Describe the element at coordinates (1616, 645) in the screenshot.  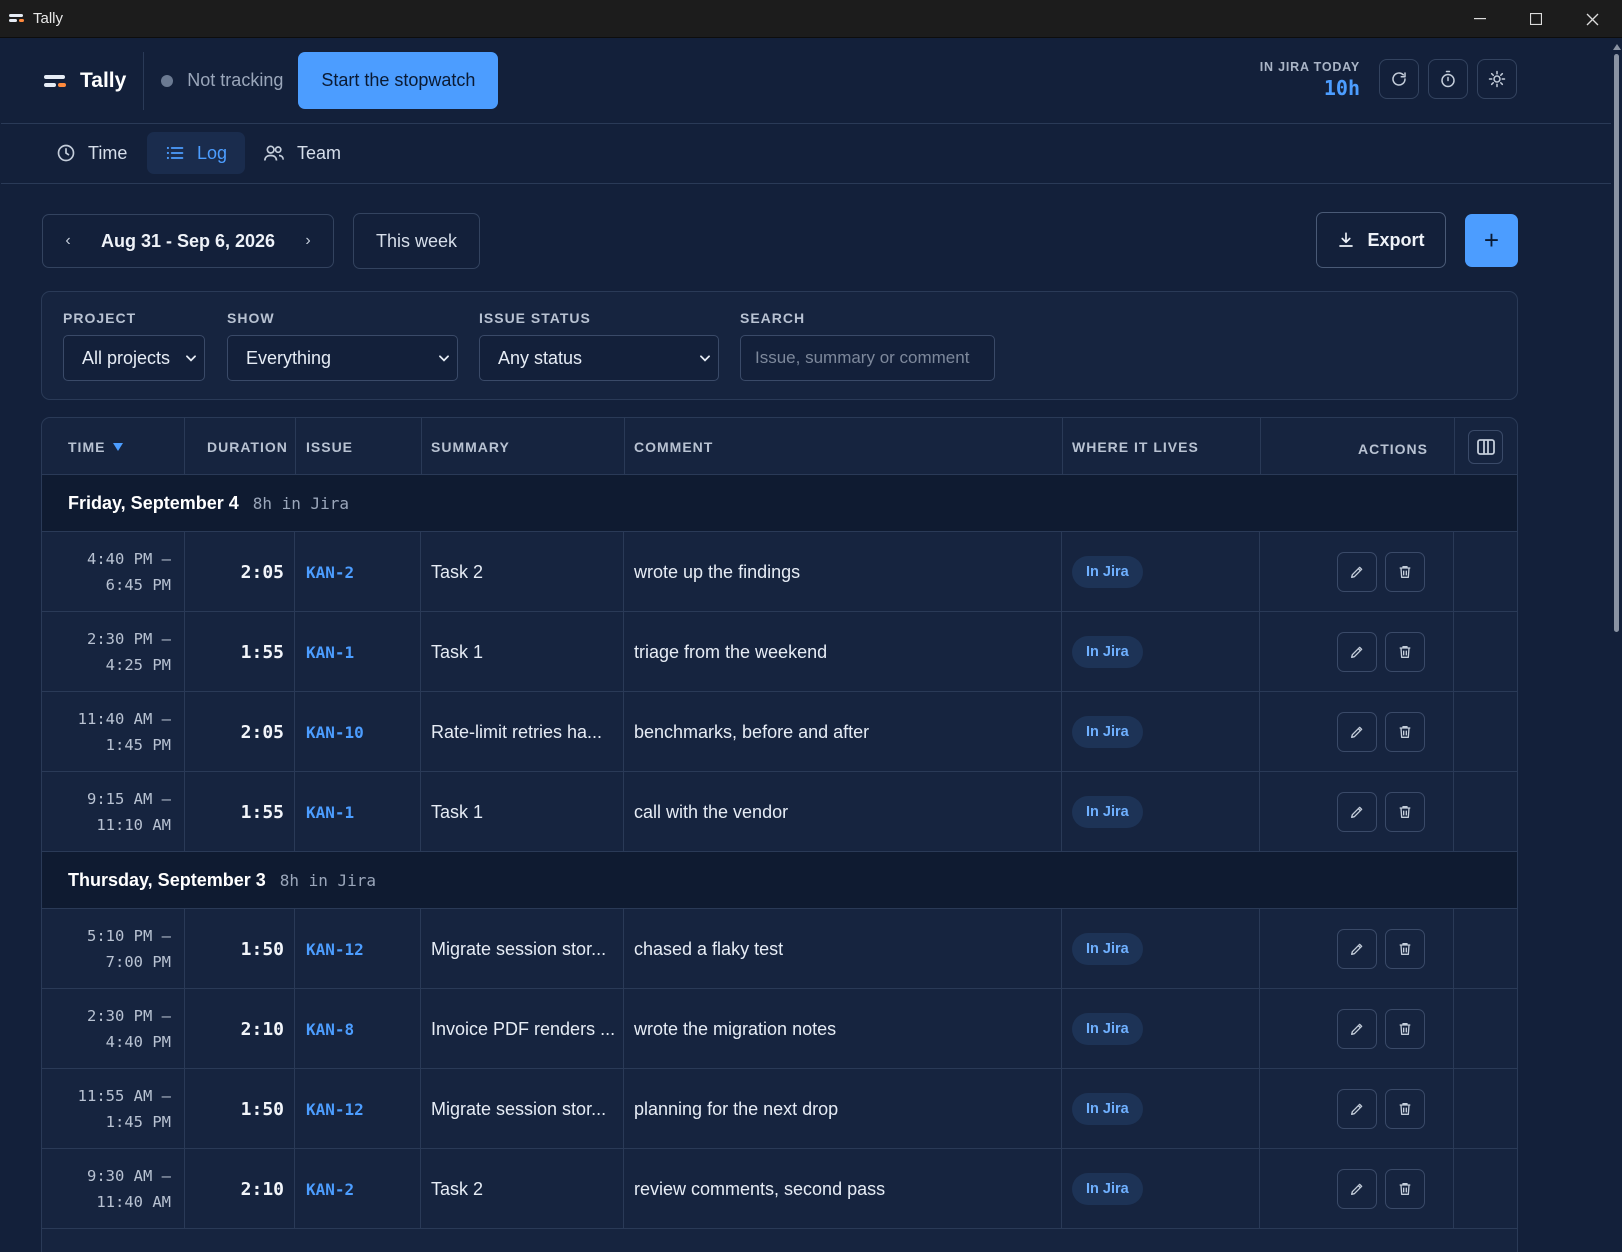
I see `vertical-scrollbar` at that location.